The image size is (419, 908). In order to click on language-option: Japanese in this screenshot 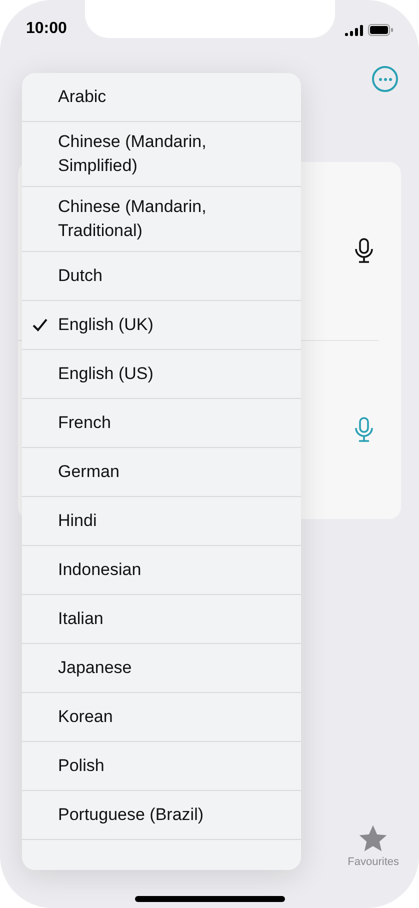, I will do `click(161, 668)`.